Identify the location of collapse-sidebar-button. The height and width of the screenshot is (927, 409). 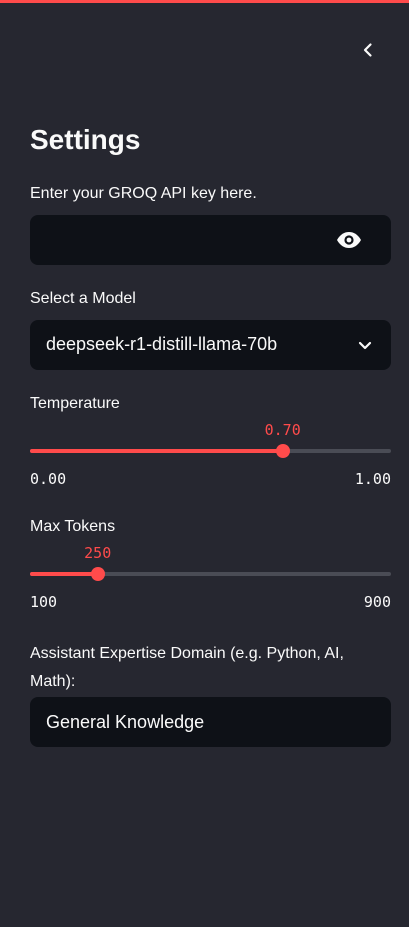
(368, 50).